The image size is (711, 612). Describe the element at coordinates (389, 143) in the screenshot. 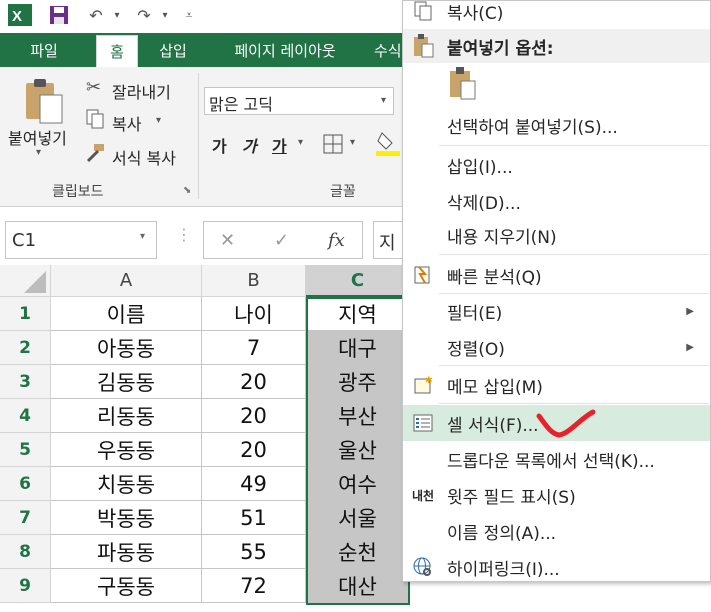

I see `fill-color-icon` at that location.